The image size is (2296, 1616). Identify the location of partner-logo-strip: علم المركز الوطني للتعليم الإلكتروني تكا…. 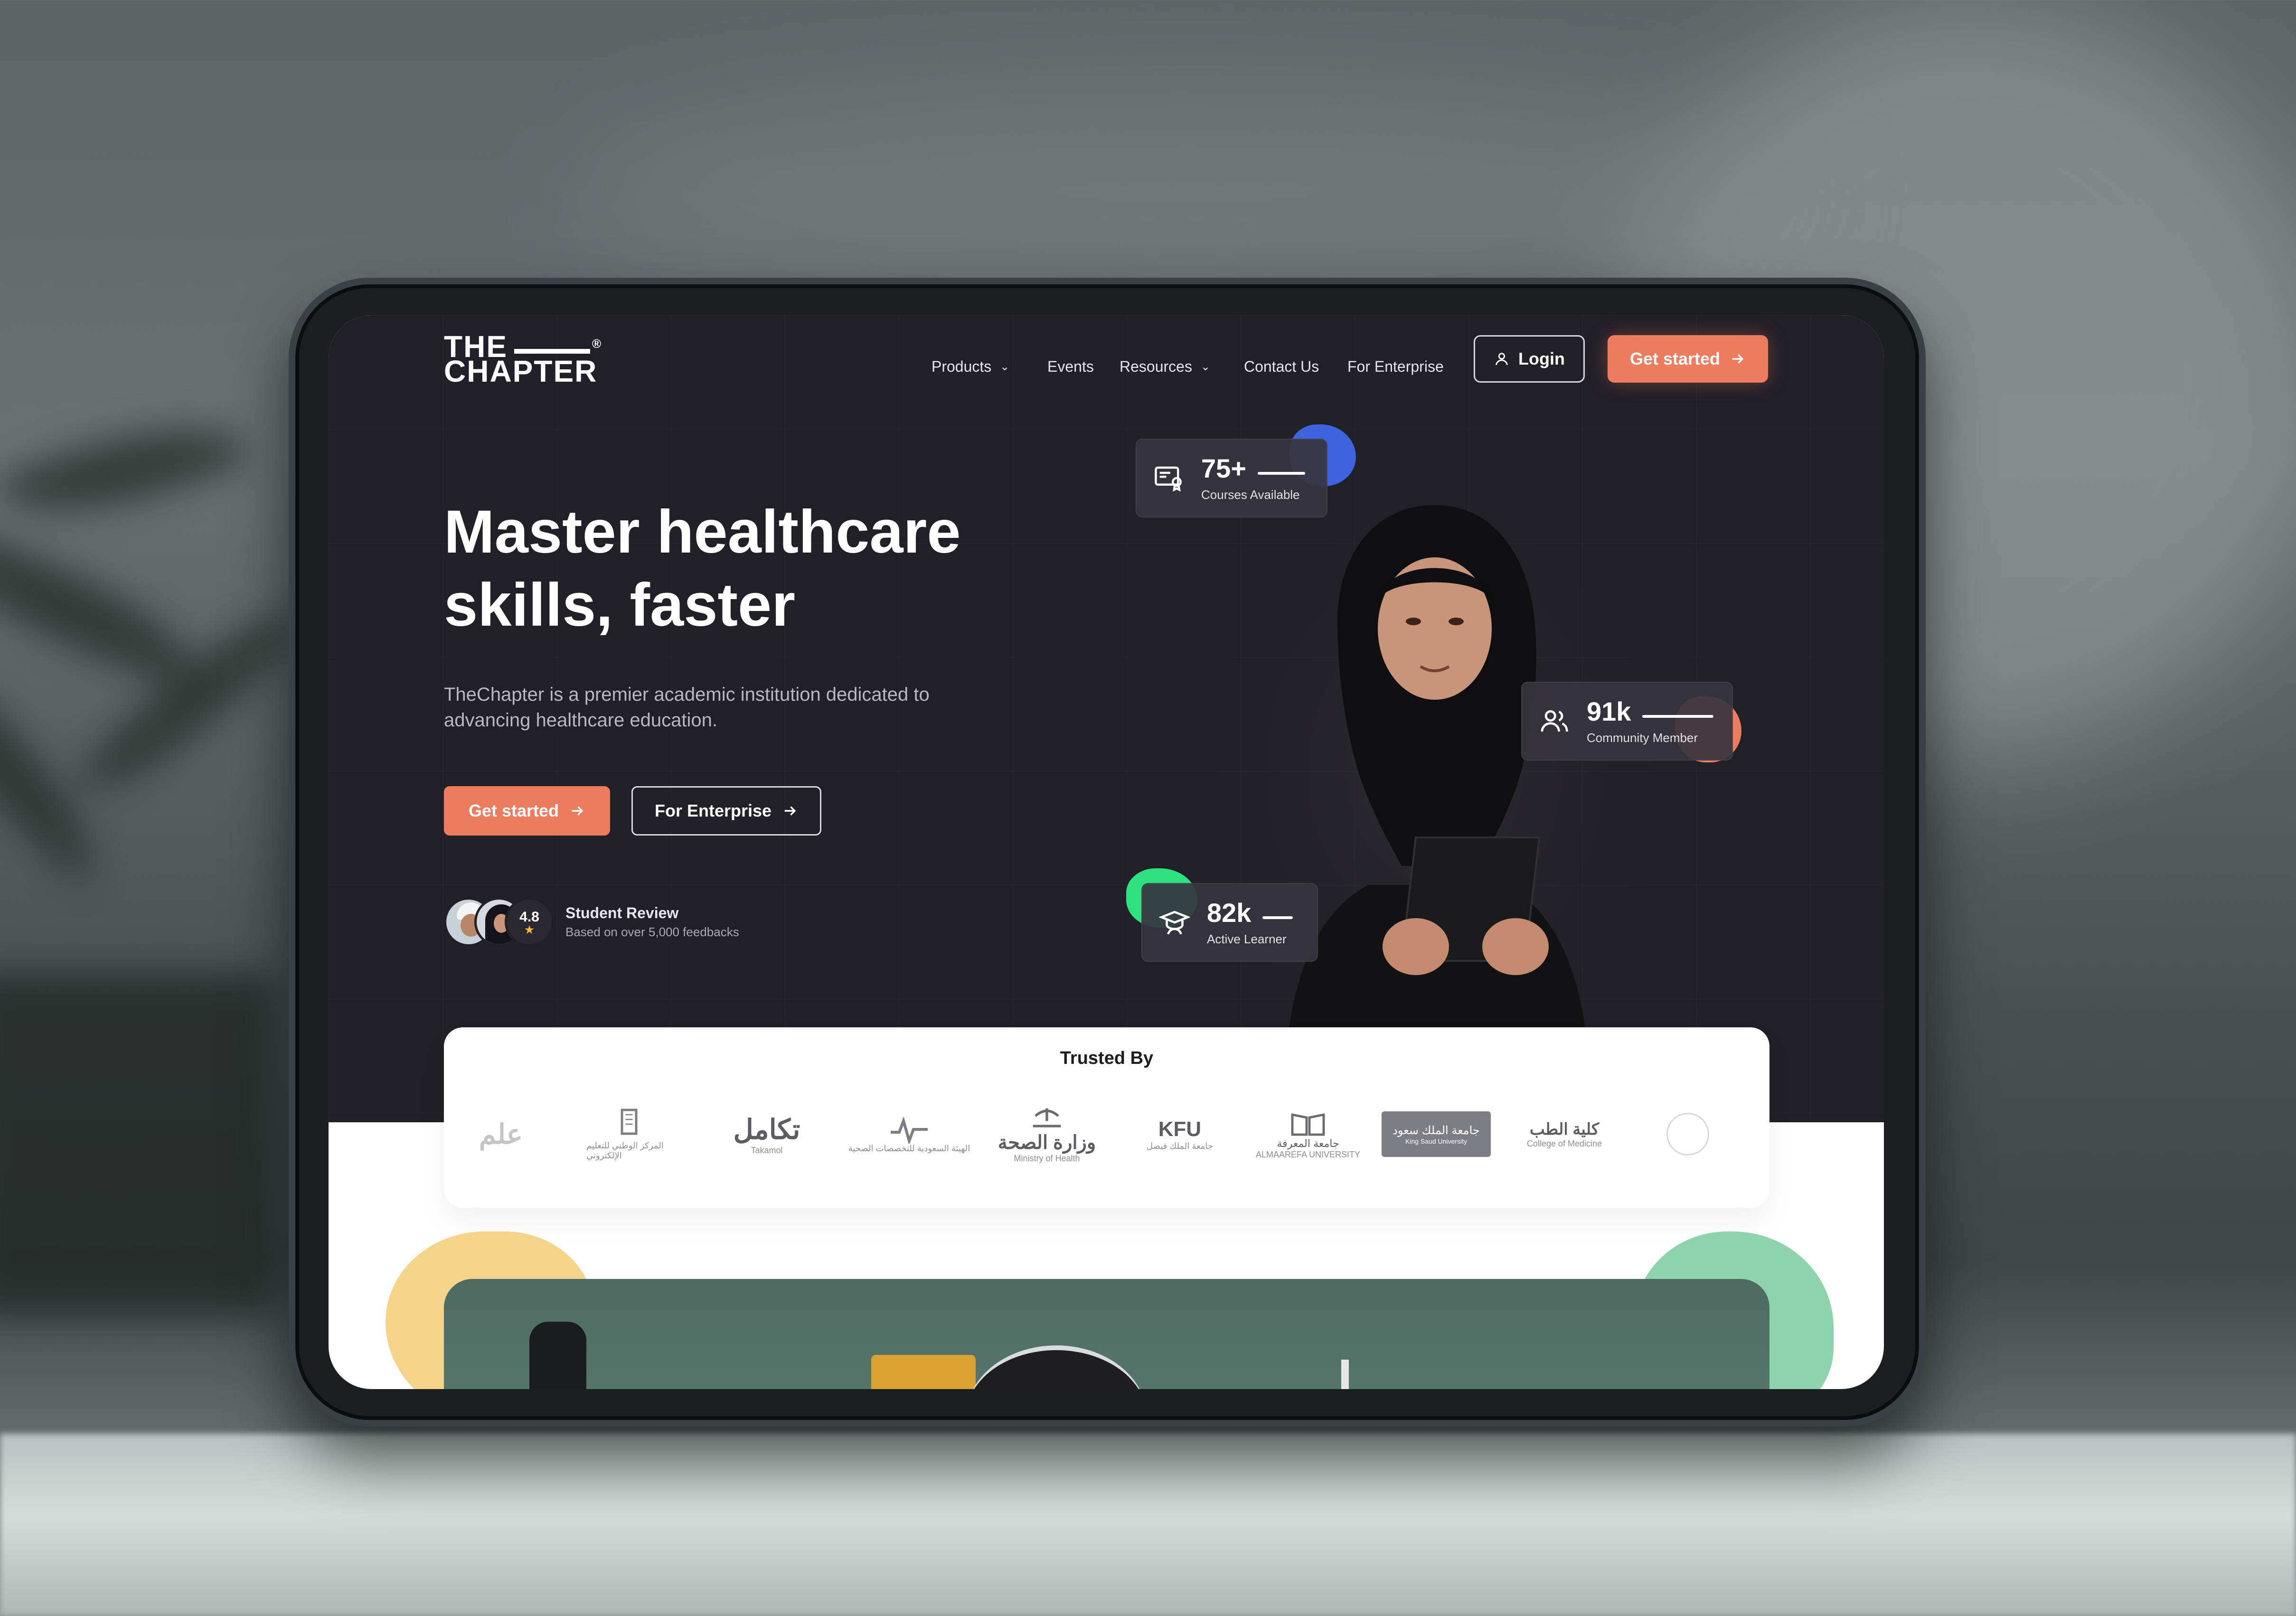
(1106, 1134).